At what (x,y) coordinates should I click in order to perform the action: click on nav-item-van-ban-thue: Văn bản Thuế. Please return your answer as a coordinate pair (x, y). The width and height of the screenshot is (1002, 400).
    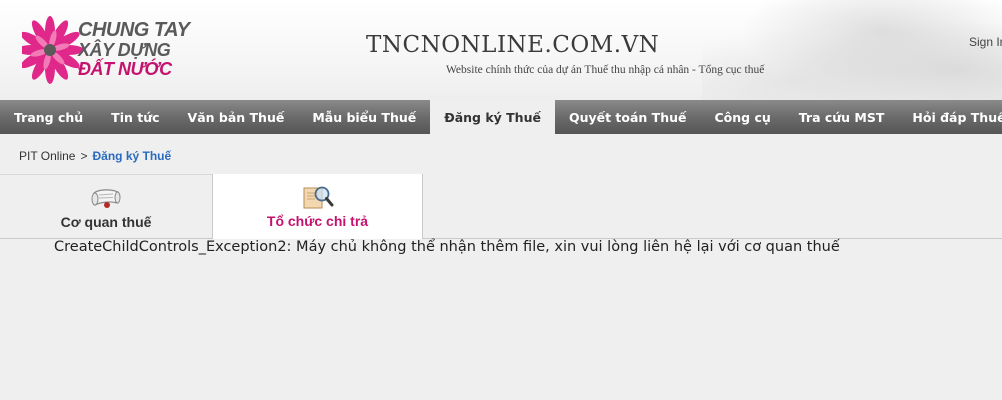
    Looking at the image, I should click on (236, 117).